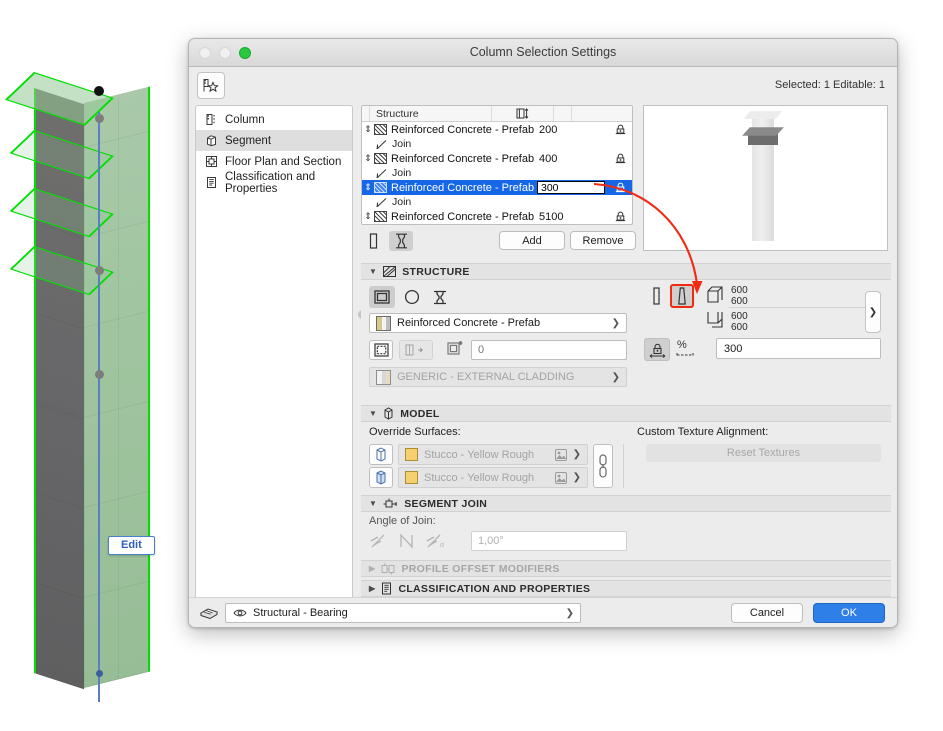  I want to click on segment-thickness-value: 5100, so click(565, 217).